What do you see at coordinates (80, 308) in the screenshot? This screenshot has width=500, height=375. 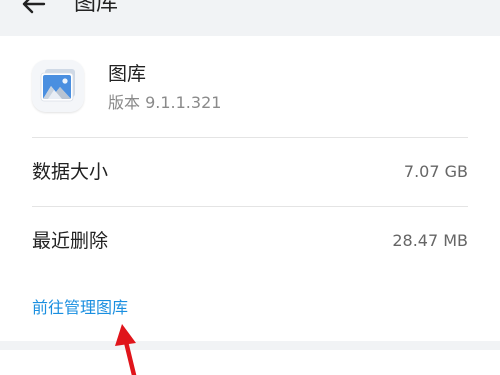 I see `manage-gallery-link: 前往管理图库` at bounding box center [80, 308].